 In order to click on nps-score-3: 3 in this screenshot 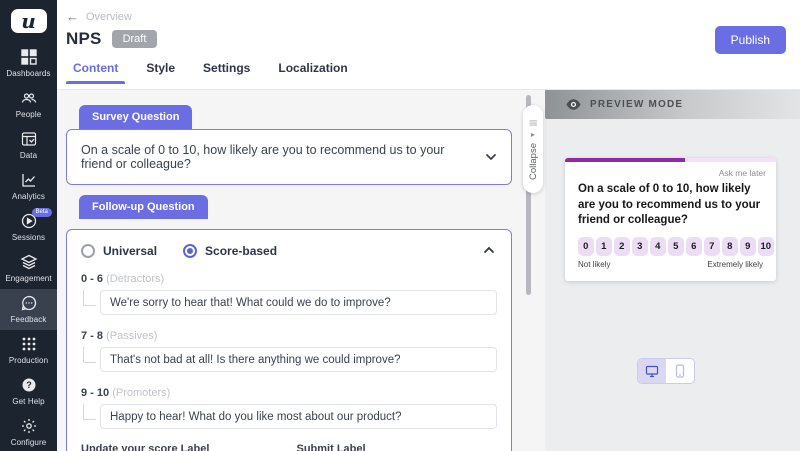, I will do `click(640, 246)`.